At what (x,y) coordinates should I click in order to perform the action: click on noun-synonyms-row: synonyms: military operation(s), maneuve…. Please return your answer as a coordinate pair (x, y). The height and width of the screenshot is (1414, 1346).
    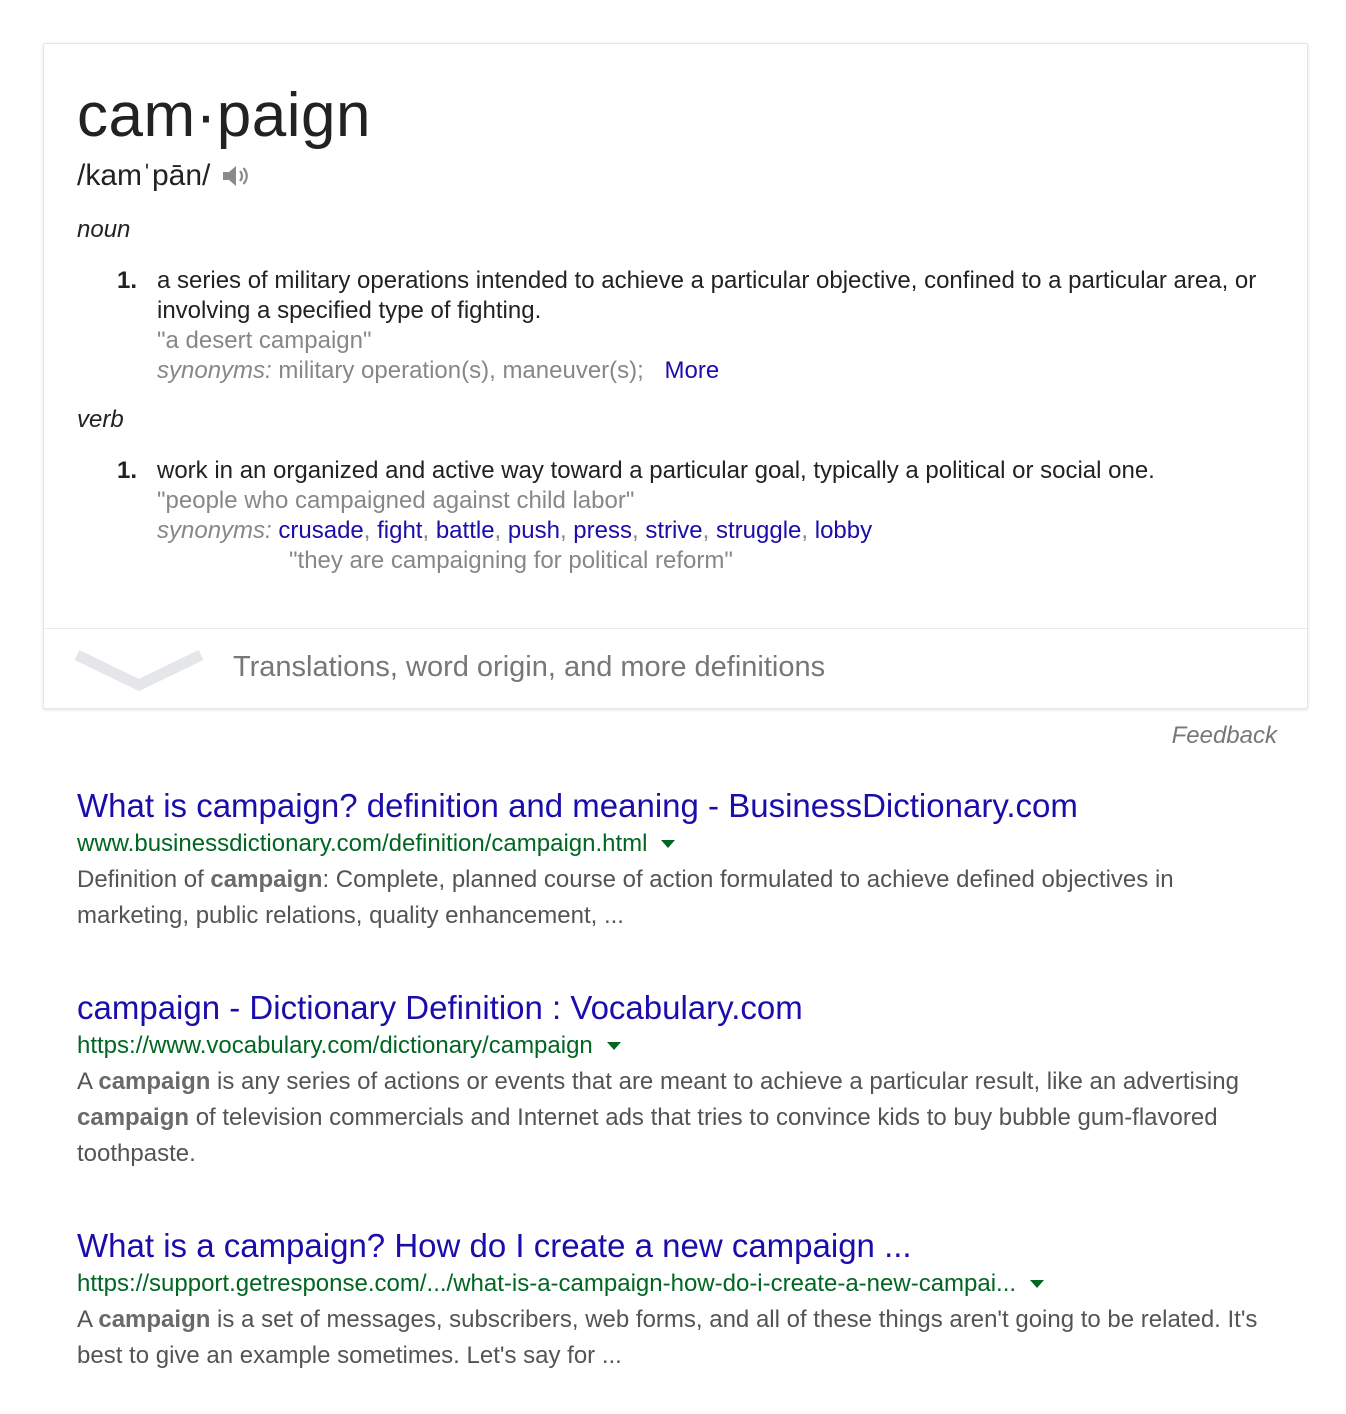
    Looking at the image, I should click on (712, 371).